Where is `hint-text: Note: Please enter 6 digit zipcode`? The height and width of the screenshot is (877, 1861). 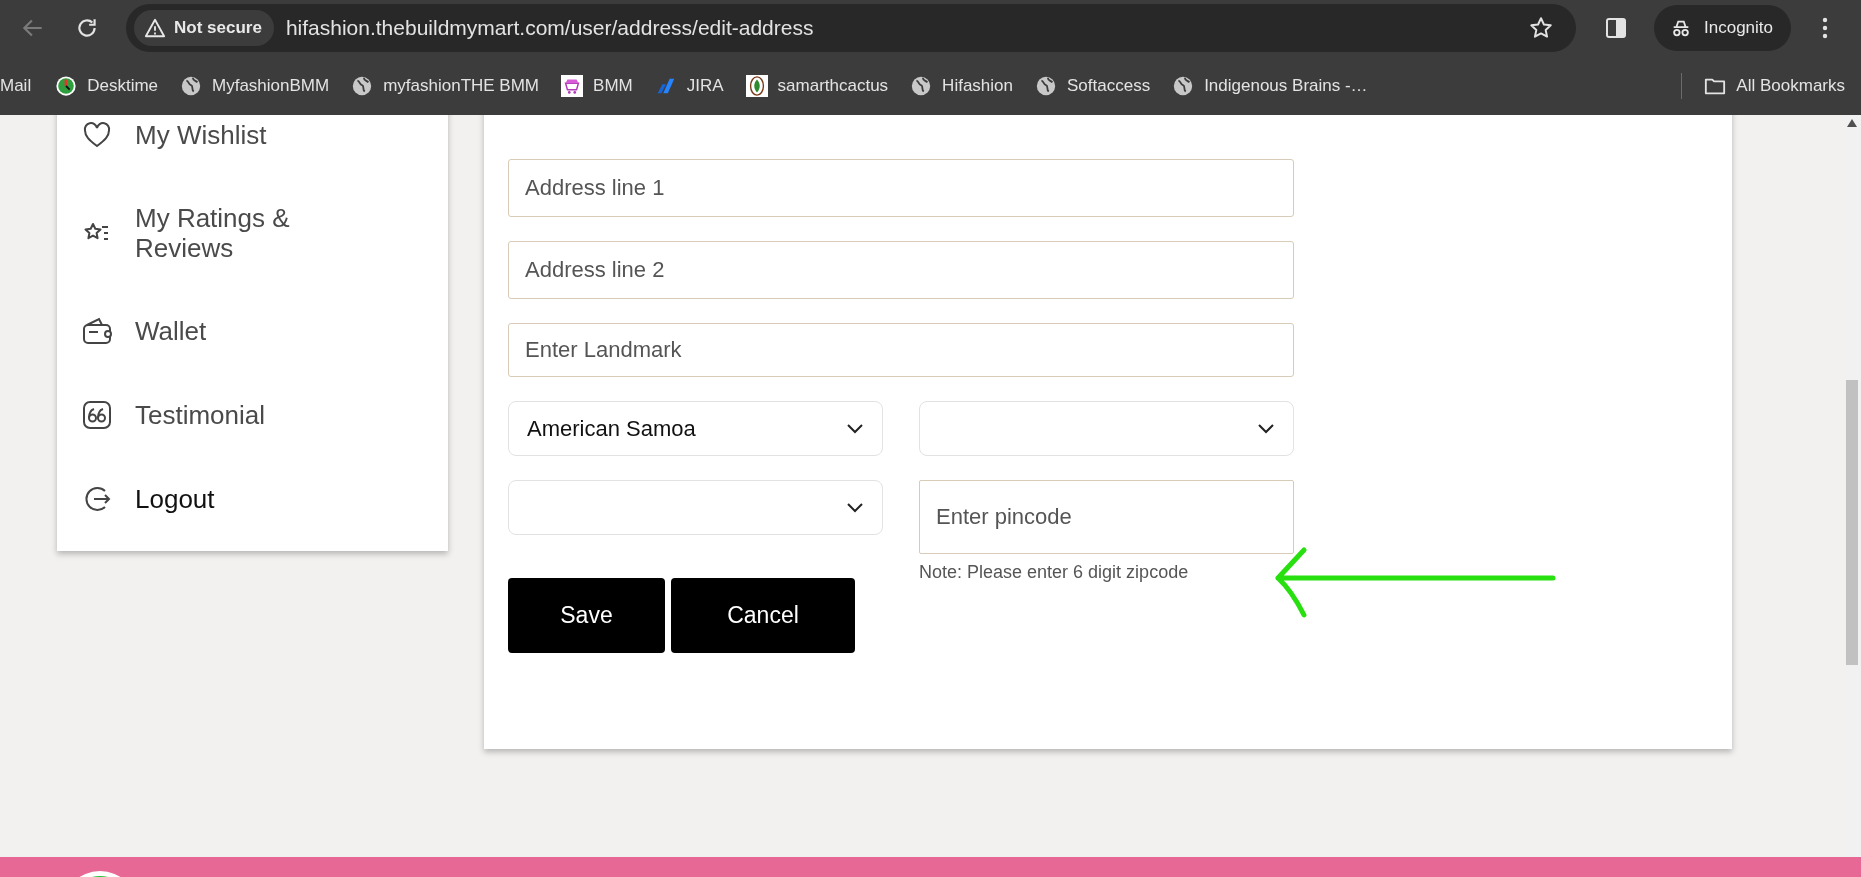
hint-text: Note: Please enter 6 digit zipcode is located at coordinates (1054, 572).